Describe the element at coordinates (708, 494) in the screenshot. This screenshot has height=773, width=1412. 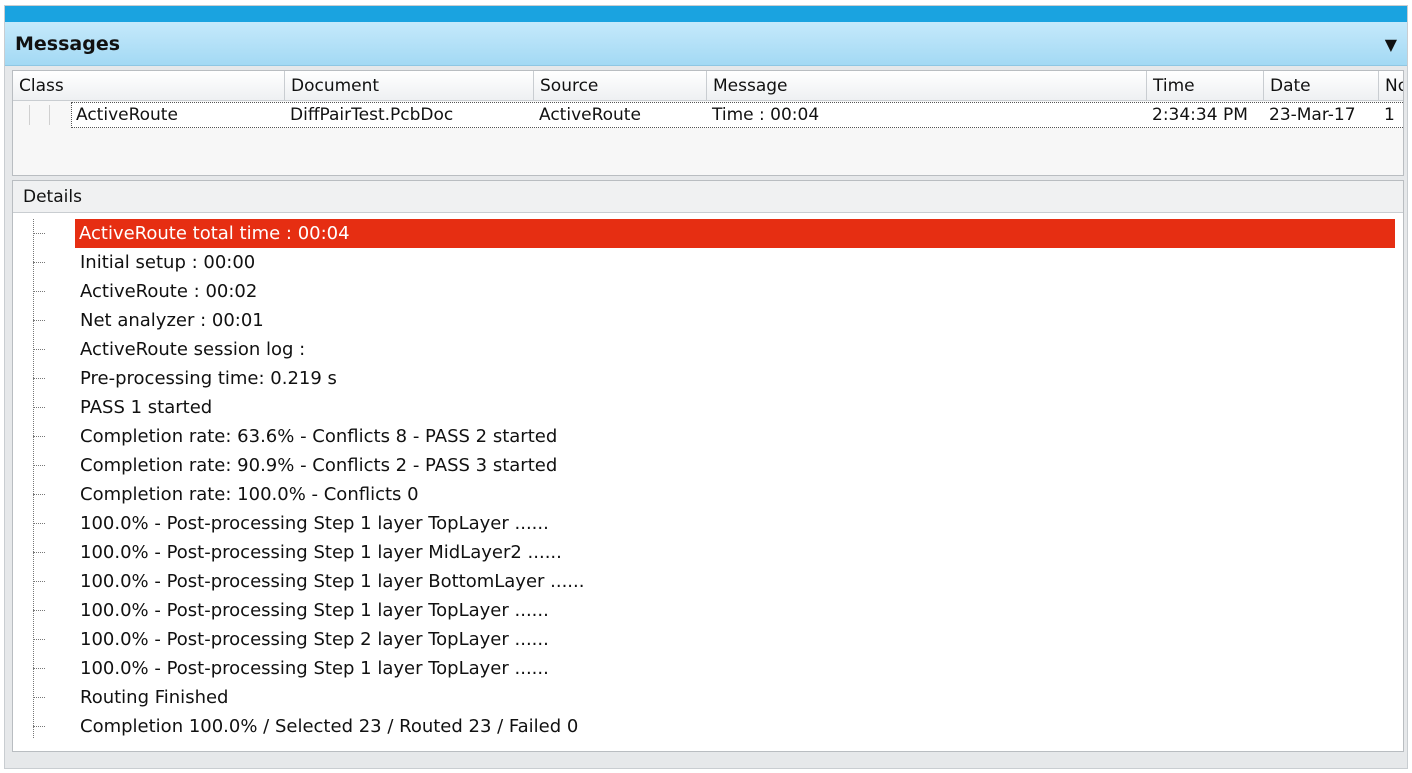
I see `detail-item: Completion rate: 100.0% - Conflicts 0` at that location.